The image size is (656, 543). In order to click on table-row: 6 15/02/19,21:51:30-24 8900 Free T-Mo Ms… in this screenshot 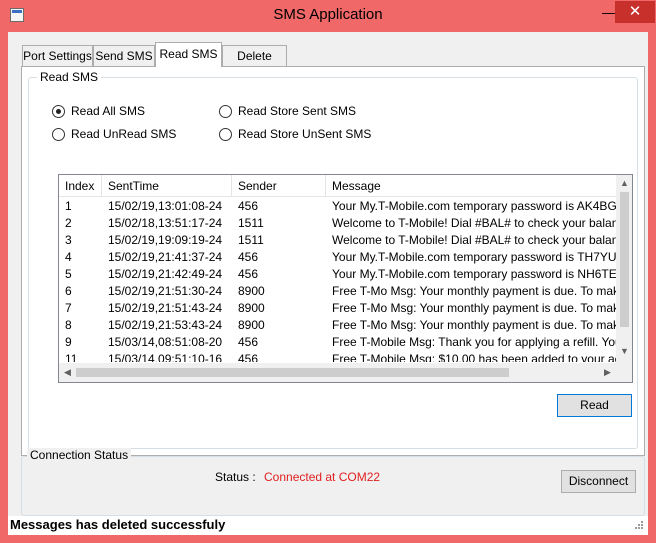, I will do `click(338, 291)`.